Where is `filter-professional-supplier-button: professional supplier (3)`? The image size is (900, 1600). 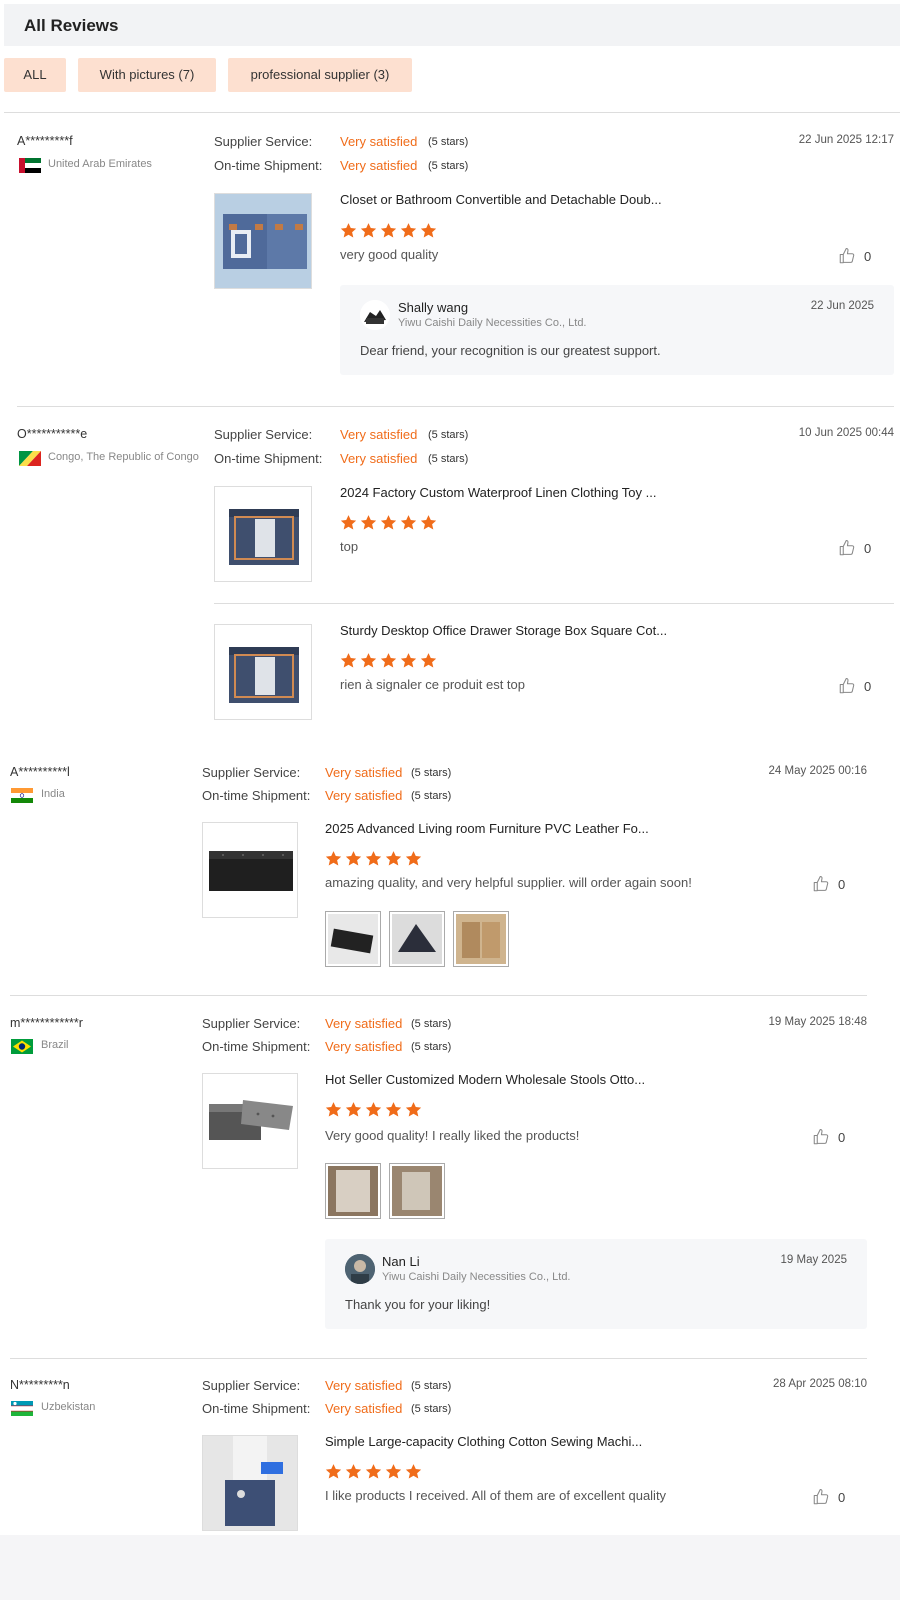
filter-professional-supplier-button: professional supplier (3) is located at coordinates (320, 75).